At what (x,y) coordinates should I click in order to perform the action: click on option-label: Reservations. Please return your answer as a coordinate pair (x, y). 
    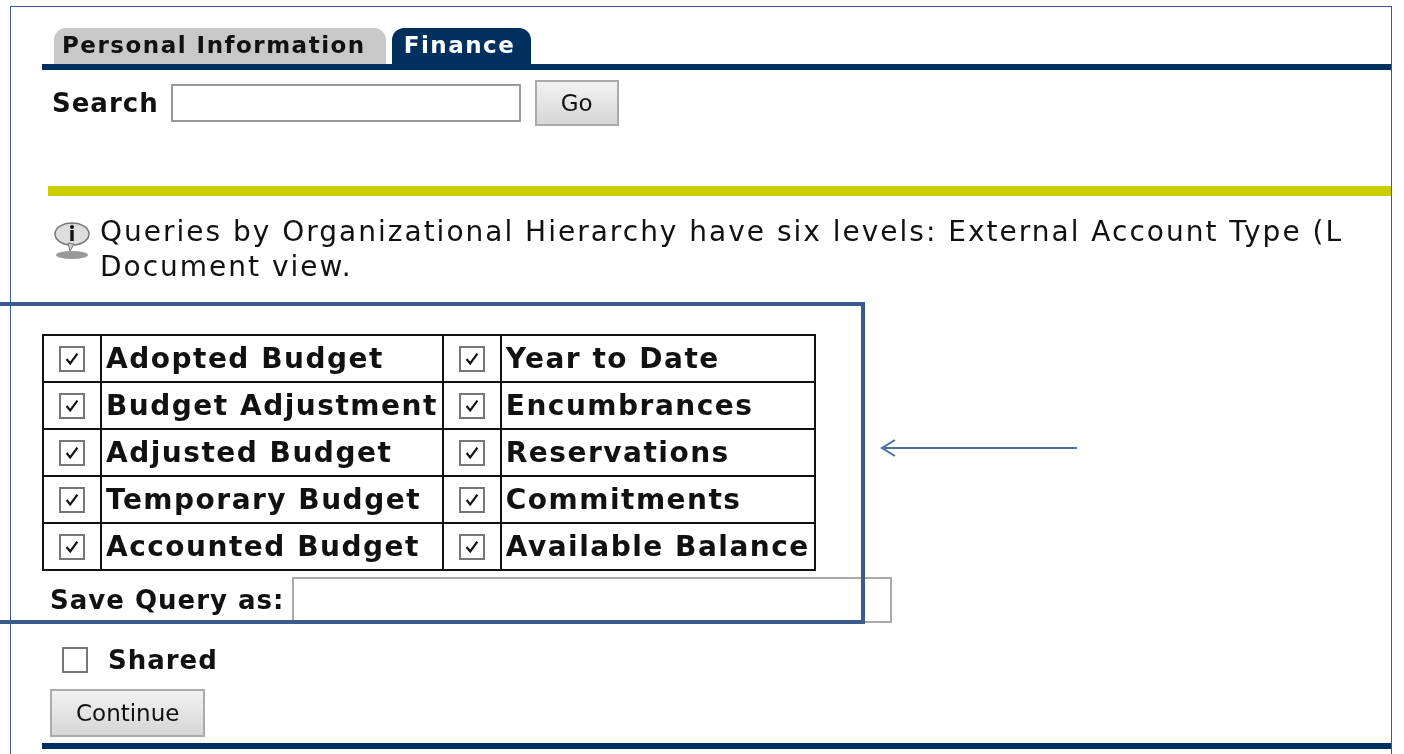
    Looking at the image, I should click on (657, 452).